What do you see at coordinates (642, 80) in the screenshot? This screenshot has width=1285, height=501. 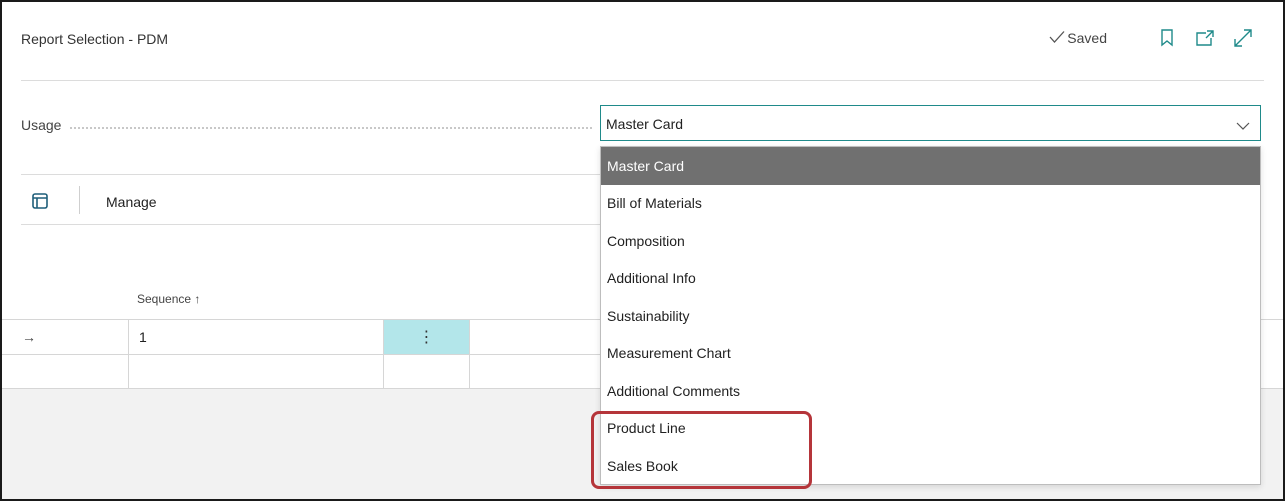 I see `header-divider` at bounding box center [642, 80].